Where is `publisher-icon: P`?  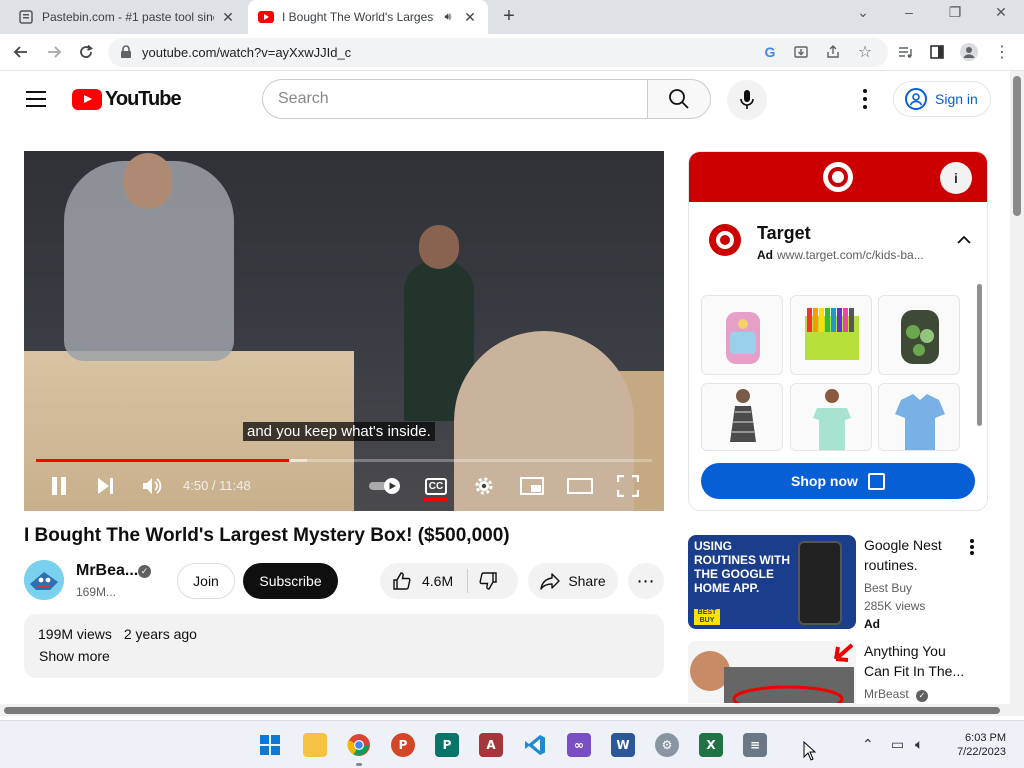
publisher-icon: P is located at coordinates (447, 745).